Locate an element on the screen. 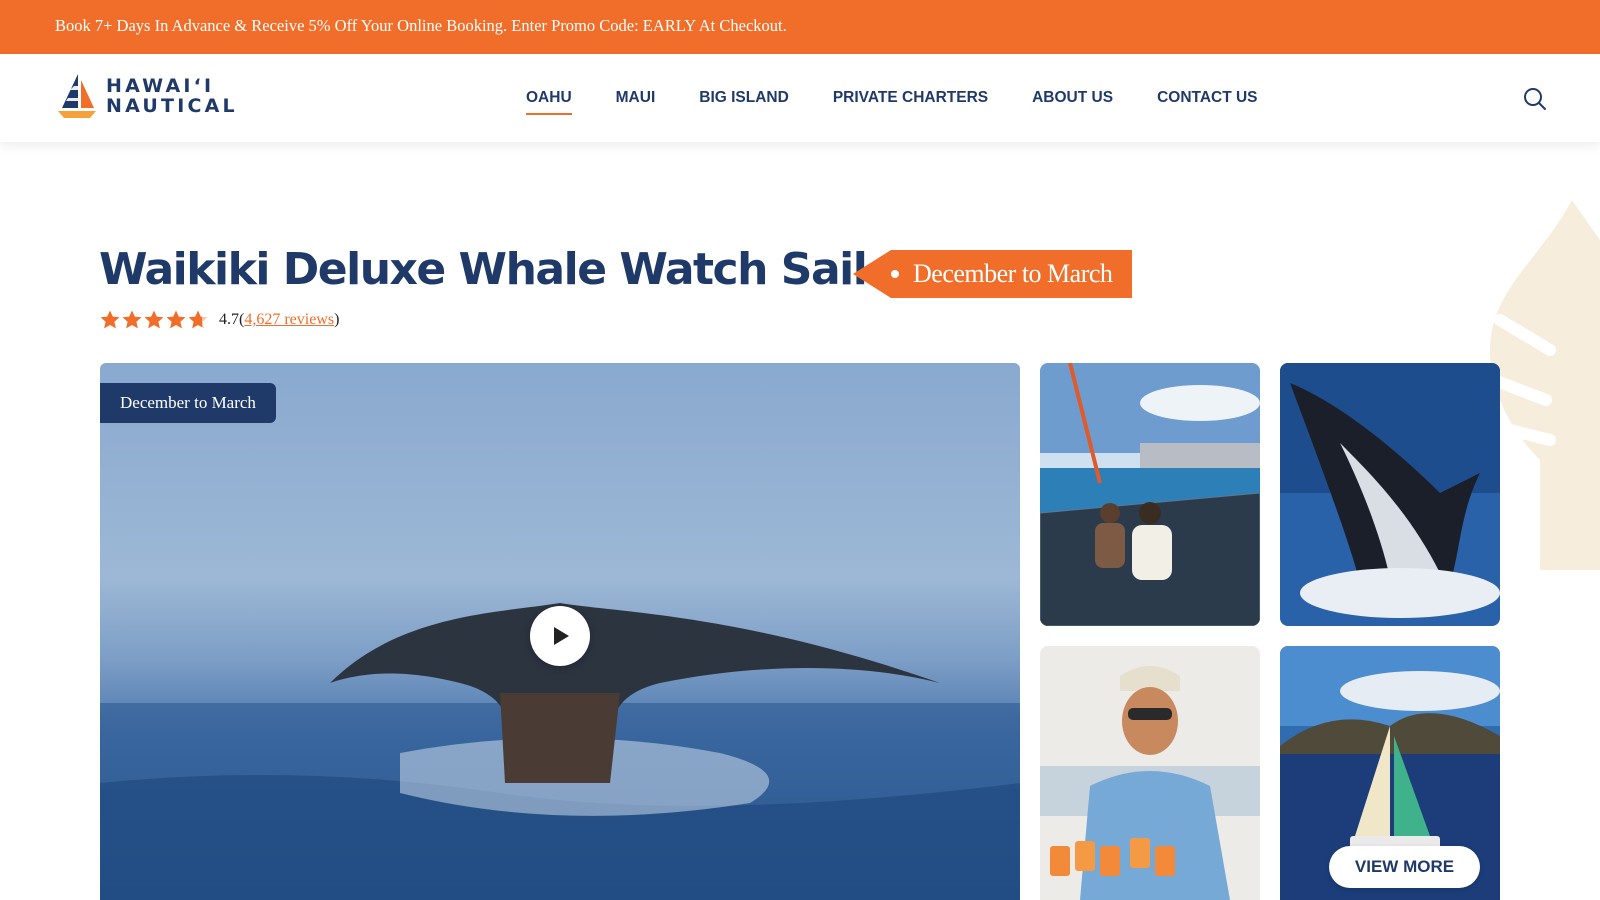 Image resolution: width=1600 pixels, height=900 pixels. search-button is located at coordinates (1535, 99).